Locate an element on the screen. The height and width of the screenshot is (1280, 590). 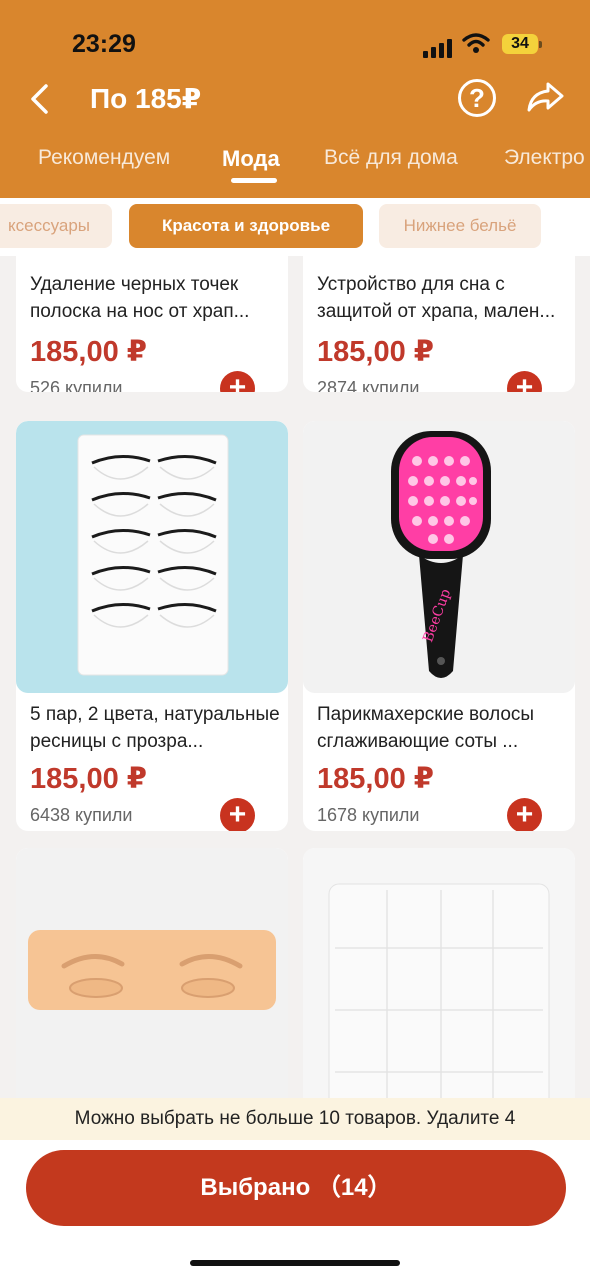
page-title: По 185₽ is located at coordinates (146, 98).